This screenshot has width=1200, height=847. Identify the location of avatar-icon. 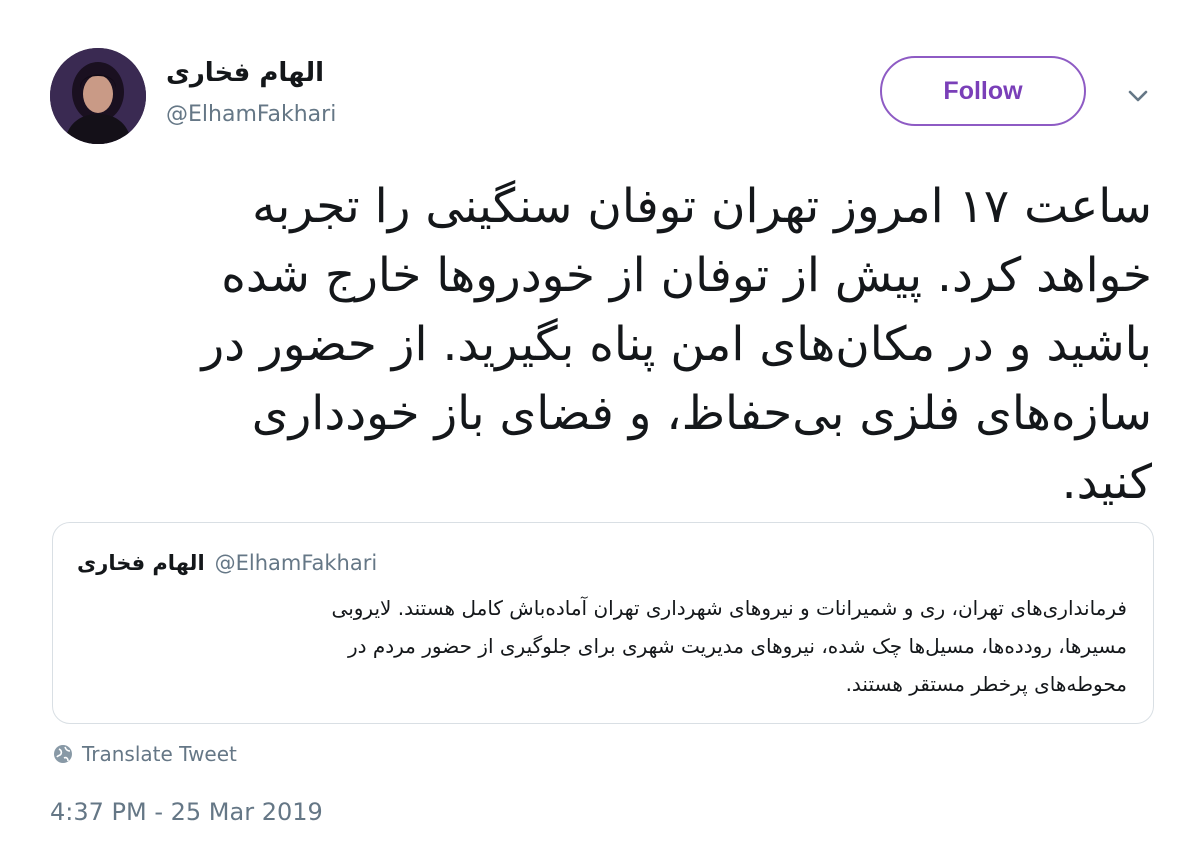
(98, 96).